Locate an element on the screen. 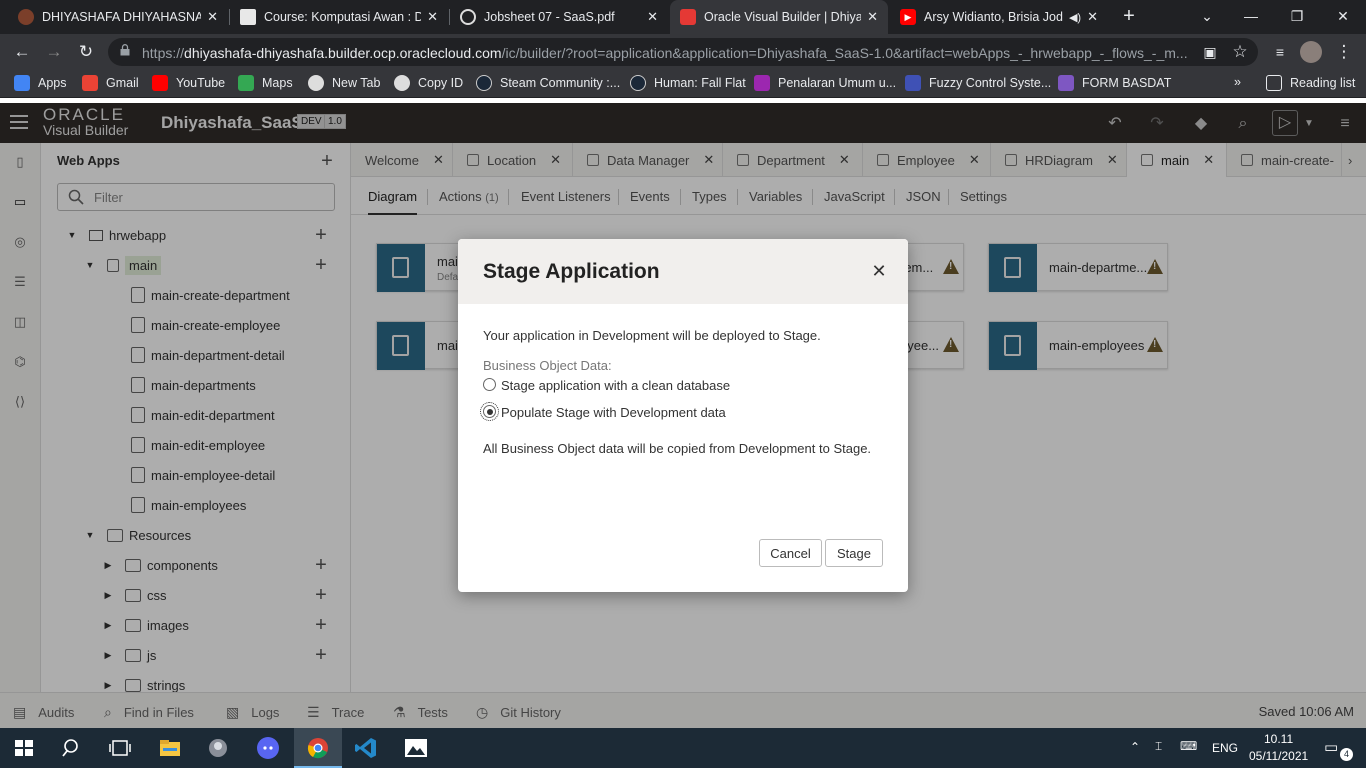 Image resolution: width=1366 pixels, height=768 pixels. apps-grid-icon is located at coordinates (22, 83).